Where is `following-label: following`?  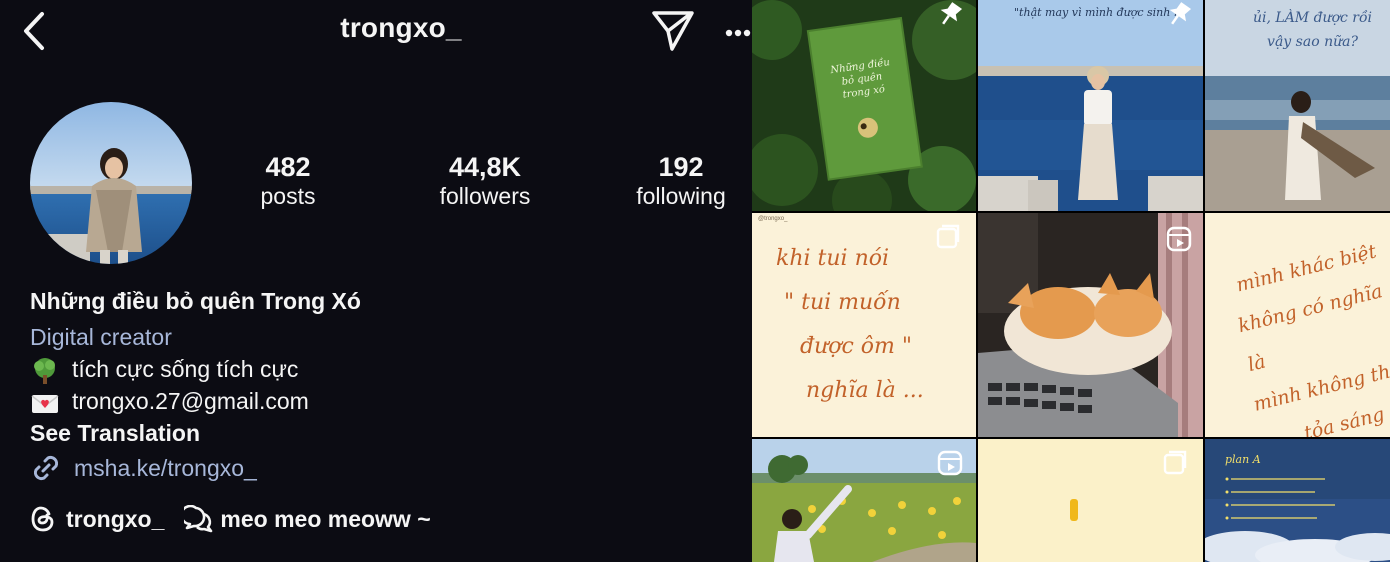
following-label: following is located at coordinates (681, 196).